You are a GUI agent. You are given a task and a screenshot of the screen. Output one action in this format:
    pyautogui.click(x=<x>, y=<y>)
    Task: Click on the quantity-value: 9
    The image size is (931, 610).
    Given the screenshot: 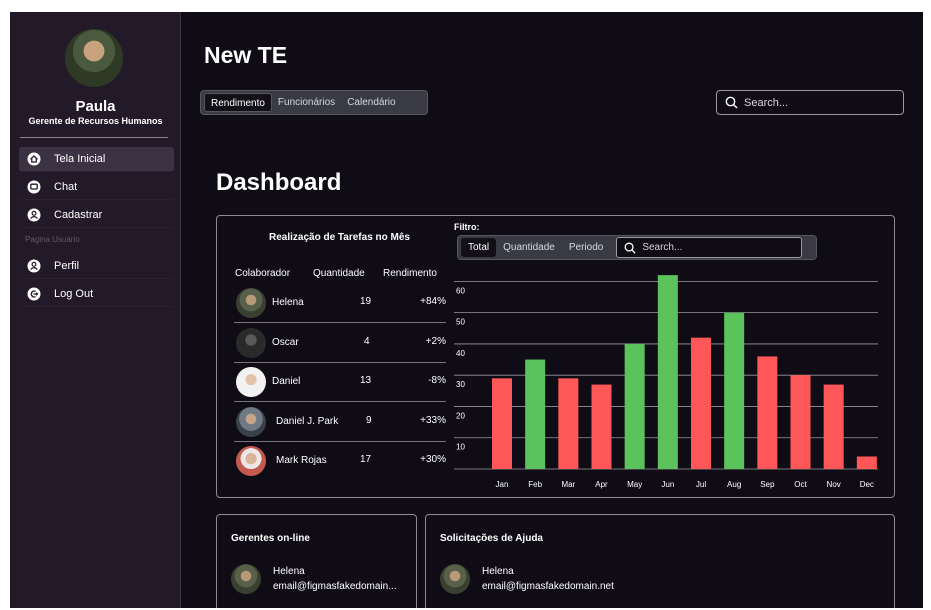 What is the action you would take?
    pyautogui.click(x=369, y=420)
    